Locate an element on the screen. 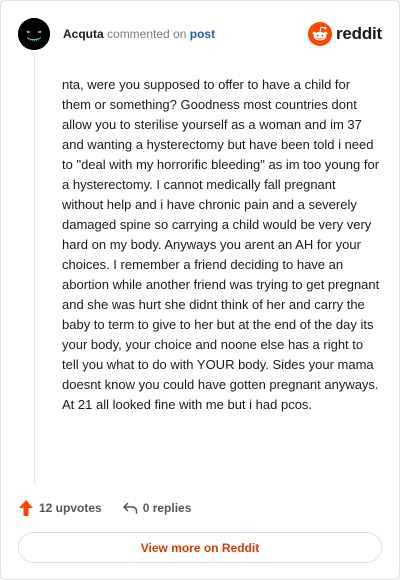 The width and height of the screenshot is (400, 580). reply-icon is located at coordinates (129, 508).